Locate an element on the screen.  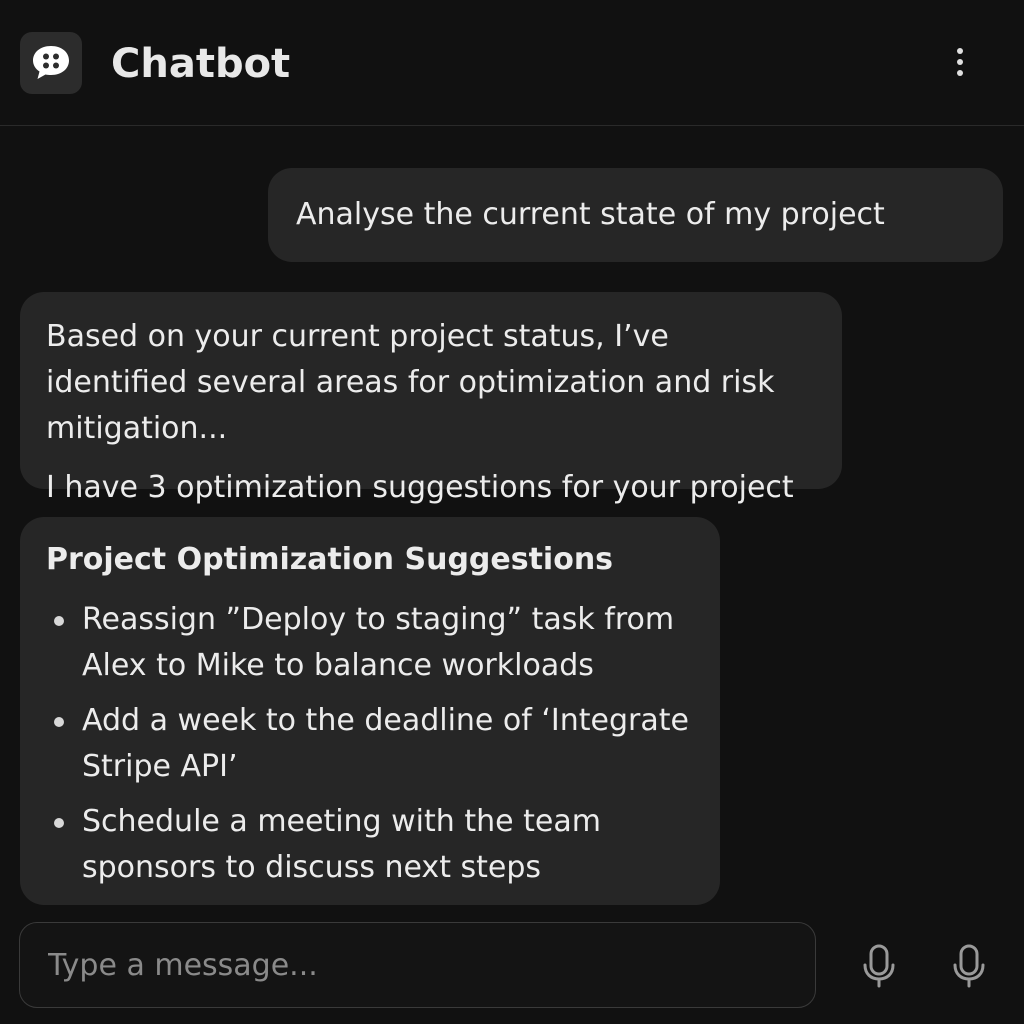
chat-bubble-icon is located at coordinates (51, 63).